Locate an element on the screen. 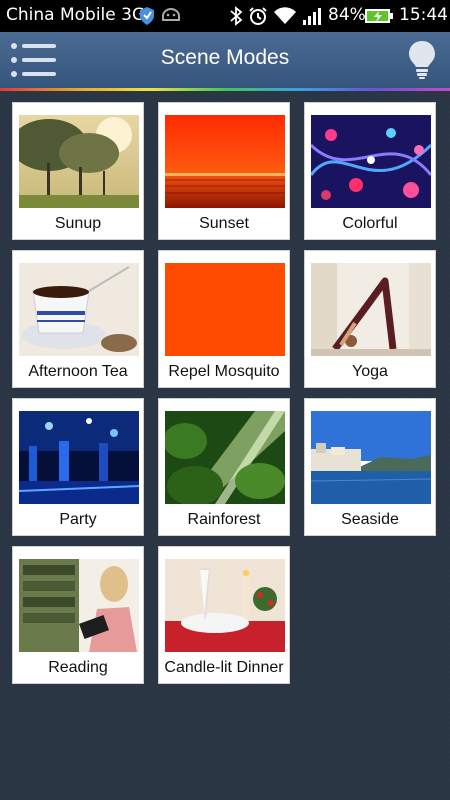 This screenshot has height=800, width=450. scene-label: Reading is located at coordinates (78, 667).